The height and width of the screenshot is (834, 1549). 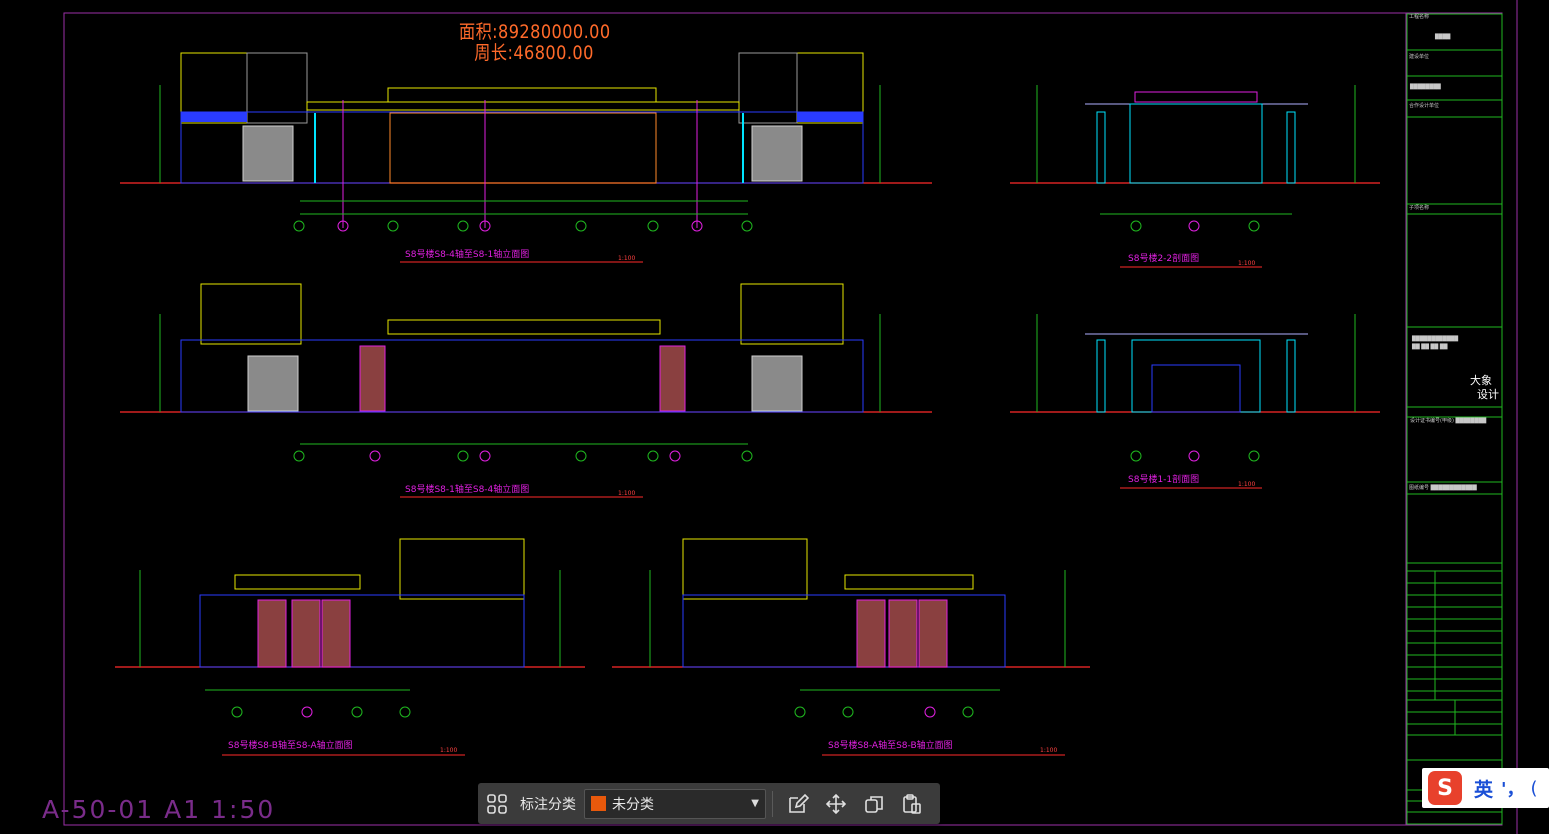 What do you see at coordinates (598, 803) in the screenshot?
I see `category-color-swatch` at bounding box center [598, 803].